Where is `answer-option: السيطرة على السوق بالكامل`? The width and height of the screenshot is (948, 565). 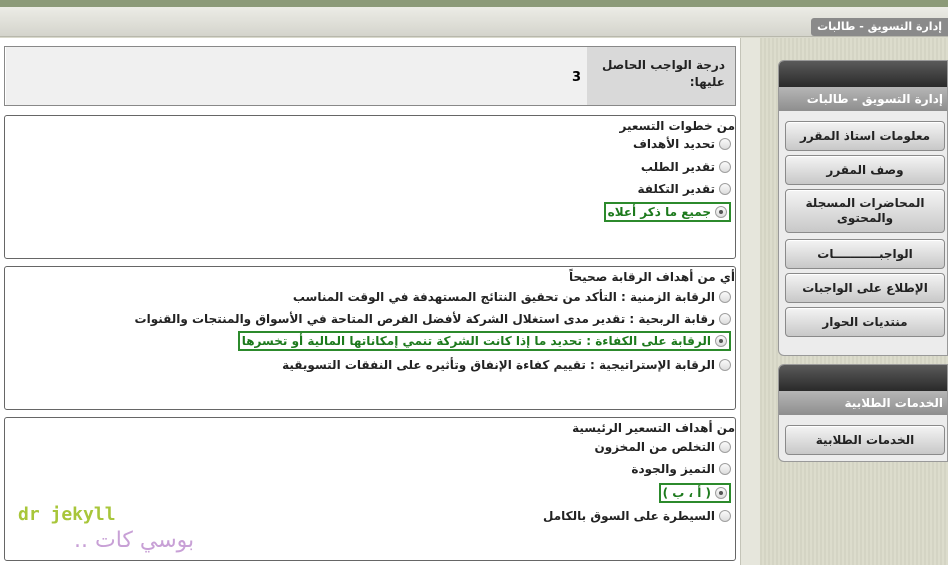
answer-option: السيطرة على السوق بالكامل is located at coordinates (637, 516).